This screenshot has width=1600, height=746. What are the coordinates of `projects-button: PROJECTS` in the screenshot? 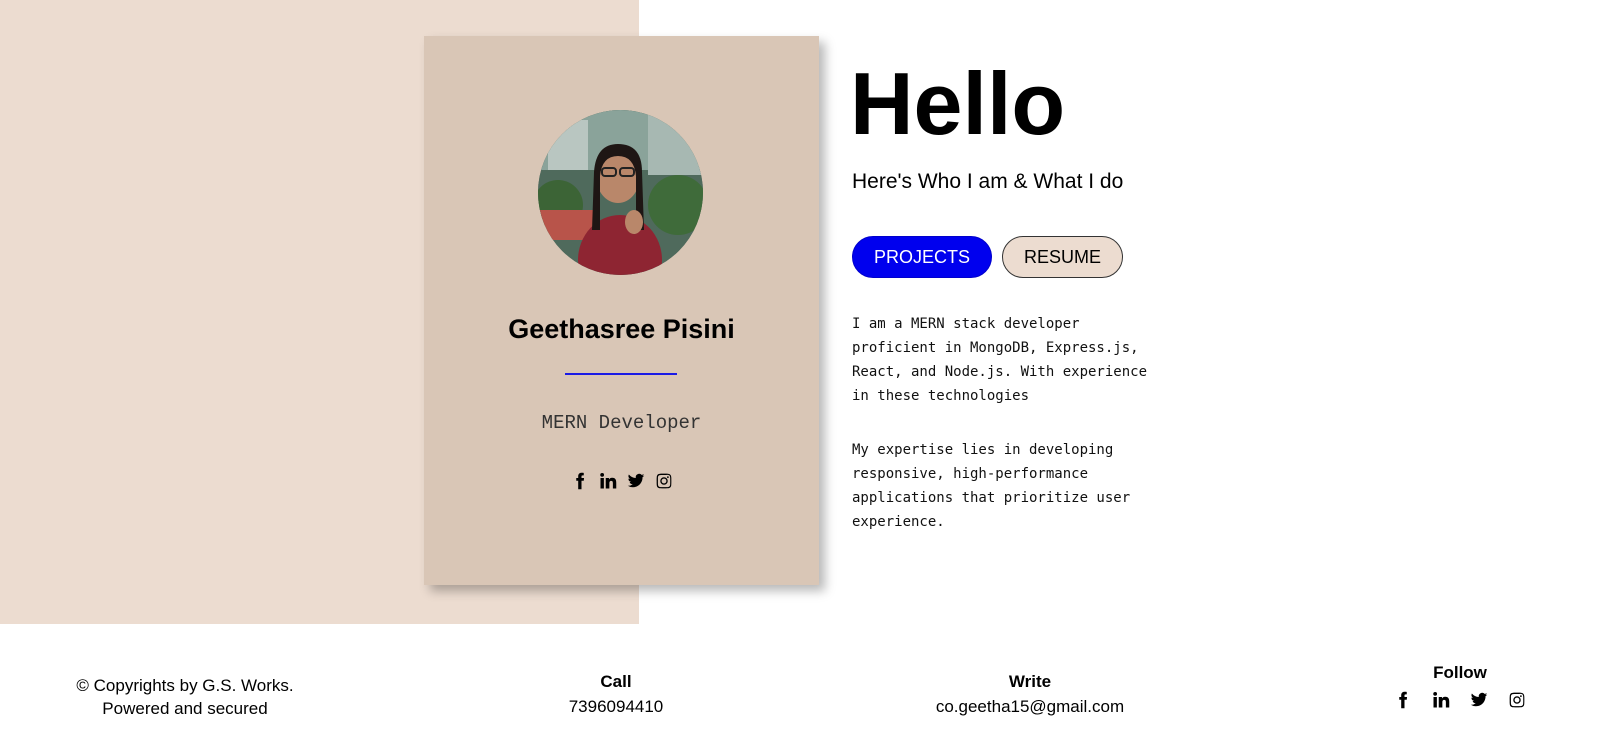 It's located at (922, 257).